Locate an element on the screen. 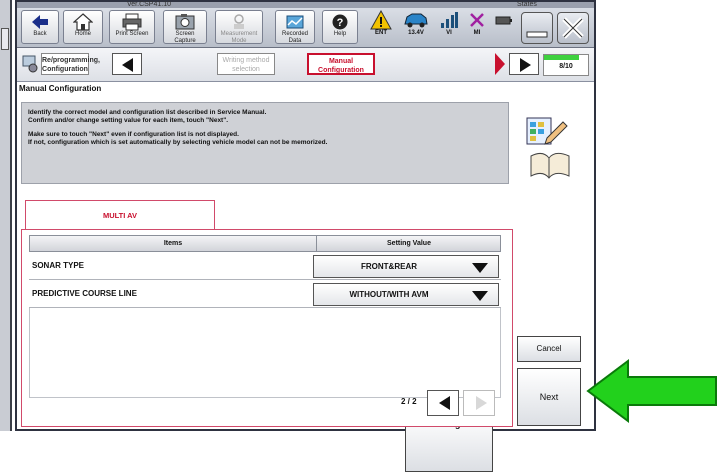  configuration-icon is located at coordinates (30, 64).